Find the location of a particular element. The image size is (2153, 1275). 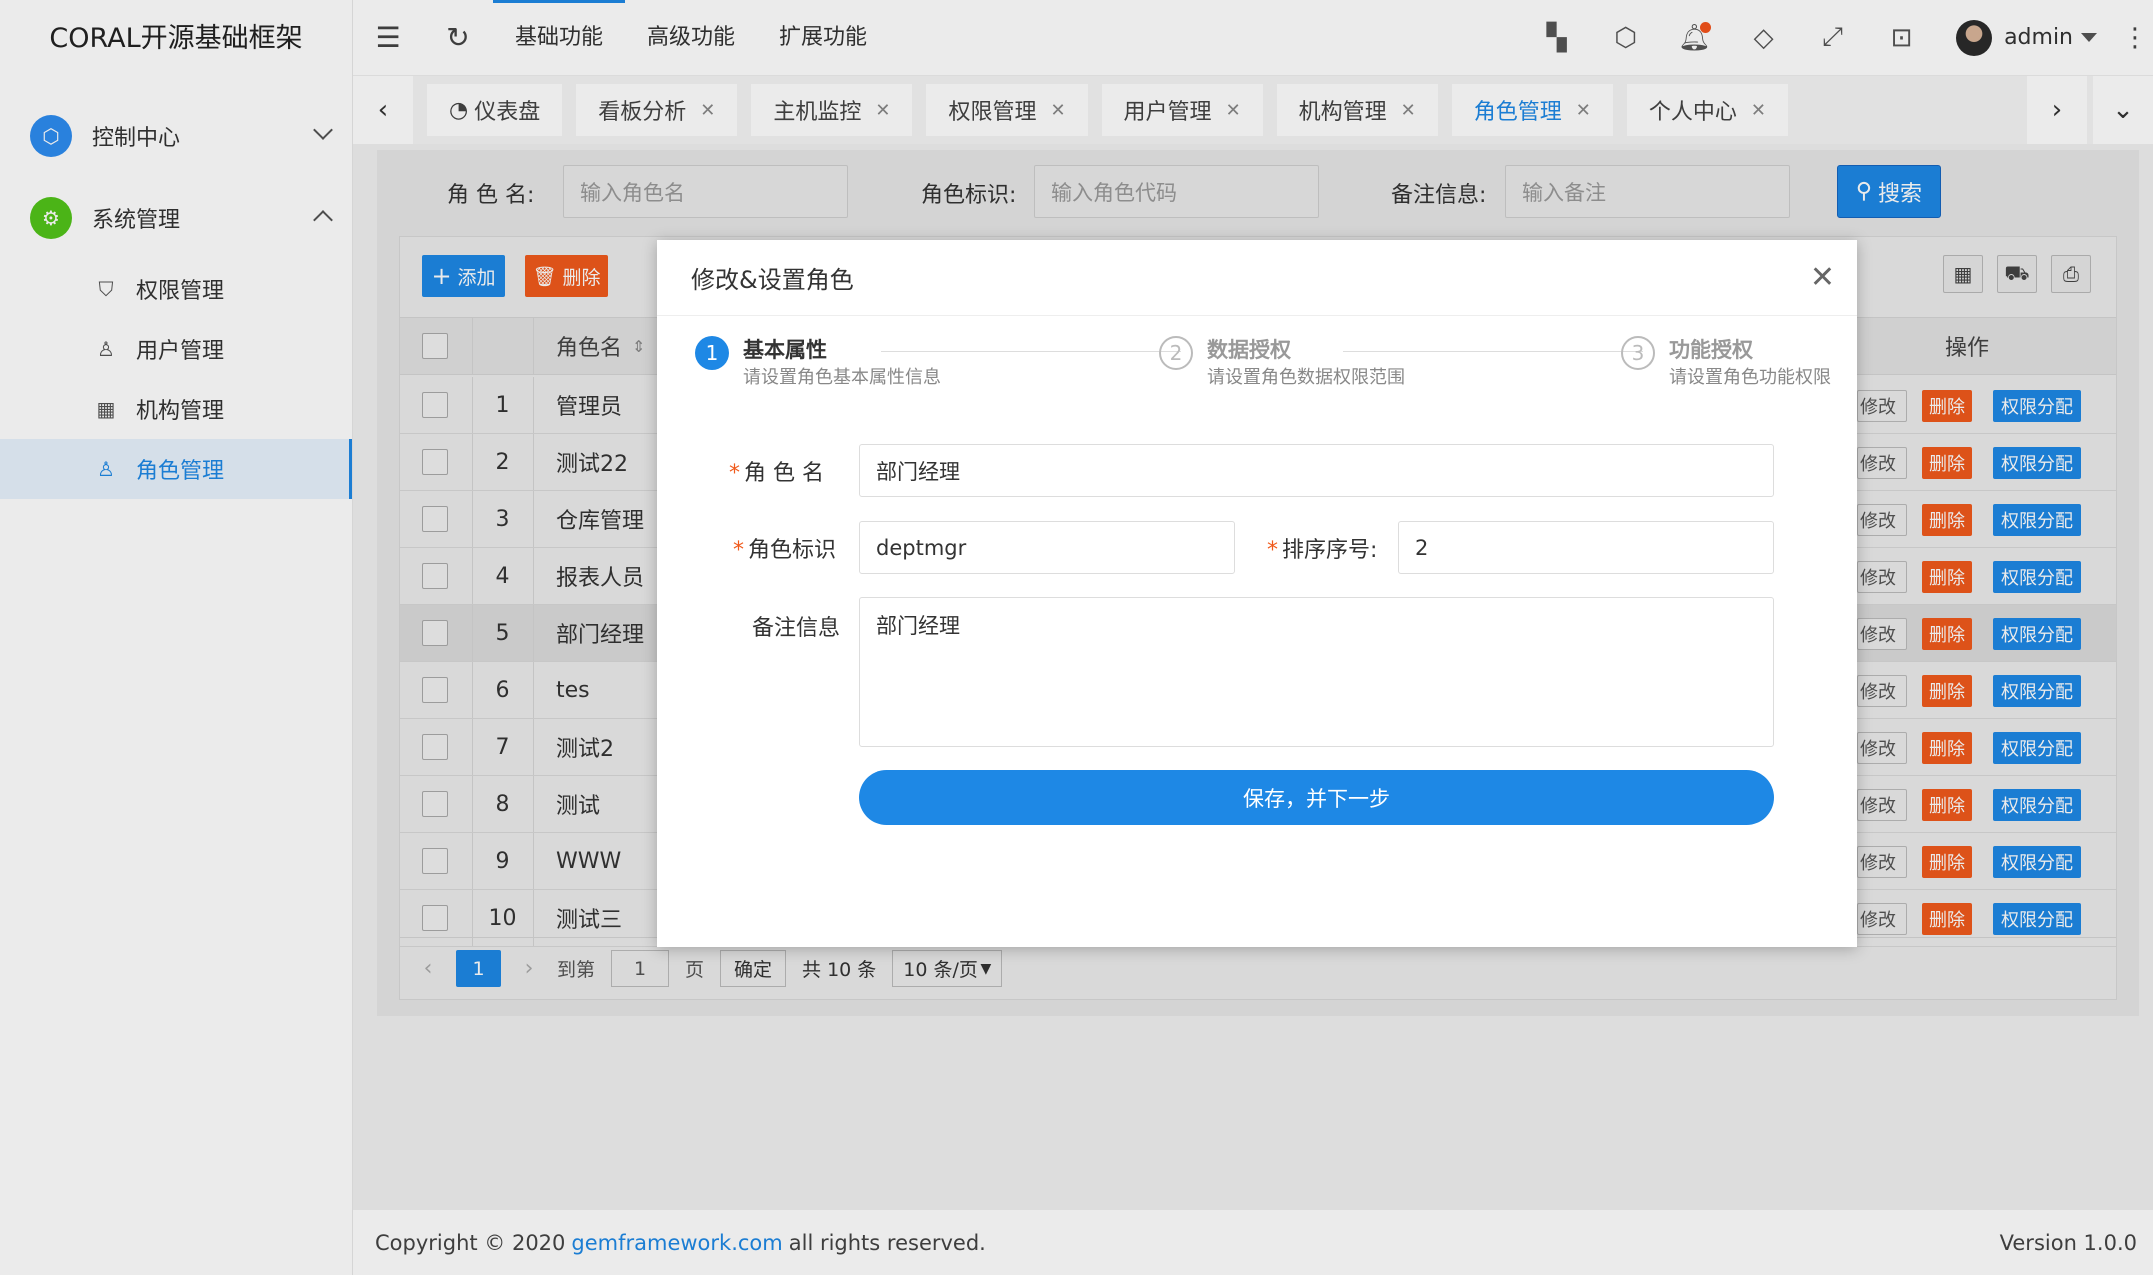

remark-textarea: 部门经理 is located at coordinates (1316, 672).